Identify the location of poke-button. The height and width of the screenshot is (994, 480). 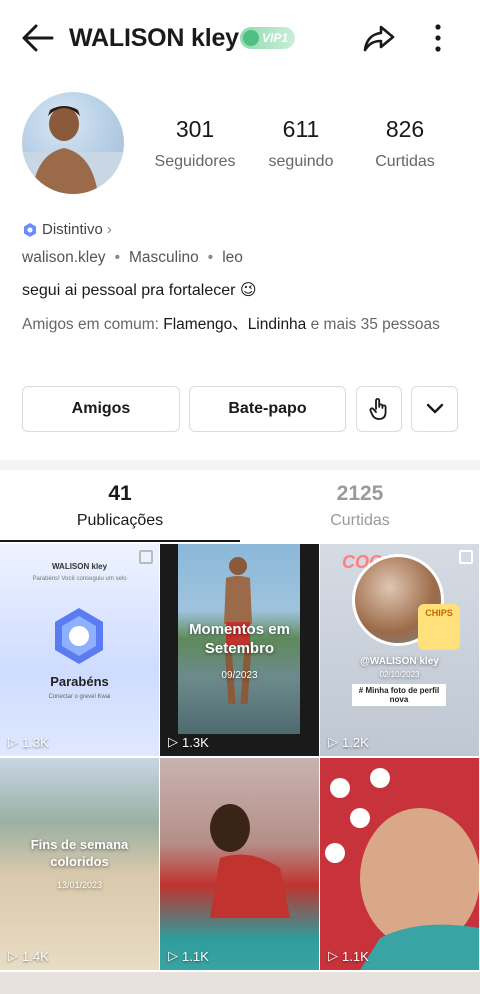
(379, 409).